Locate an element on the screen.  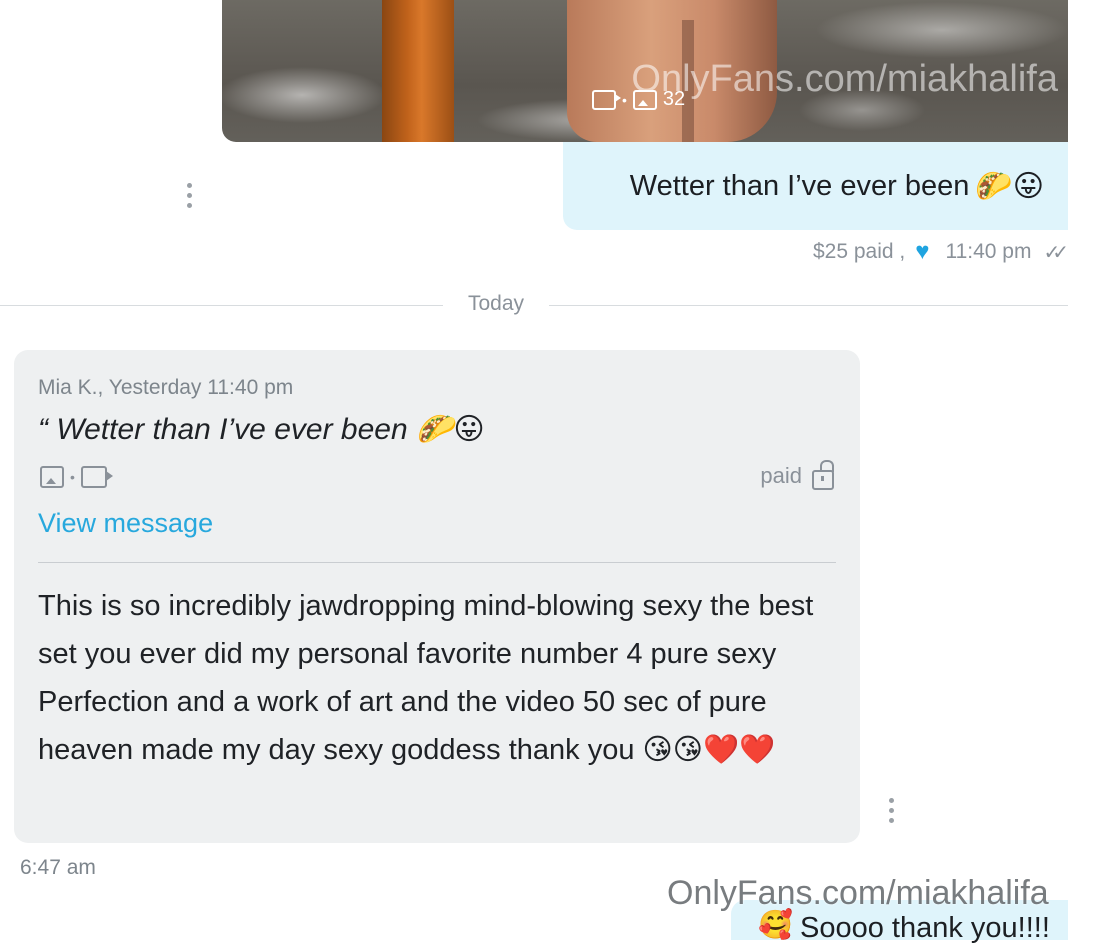
quoted-message-text: “ Wetter than I’ve ever been 🌮😛 is located at coordinates (261, 429).